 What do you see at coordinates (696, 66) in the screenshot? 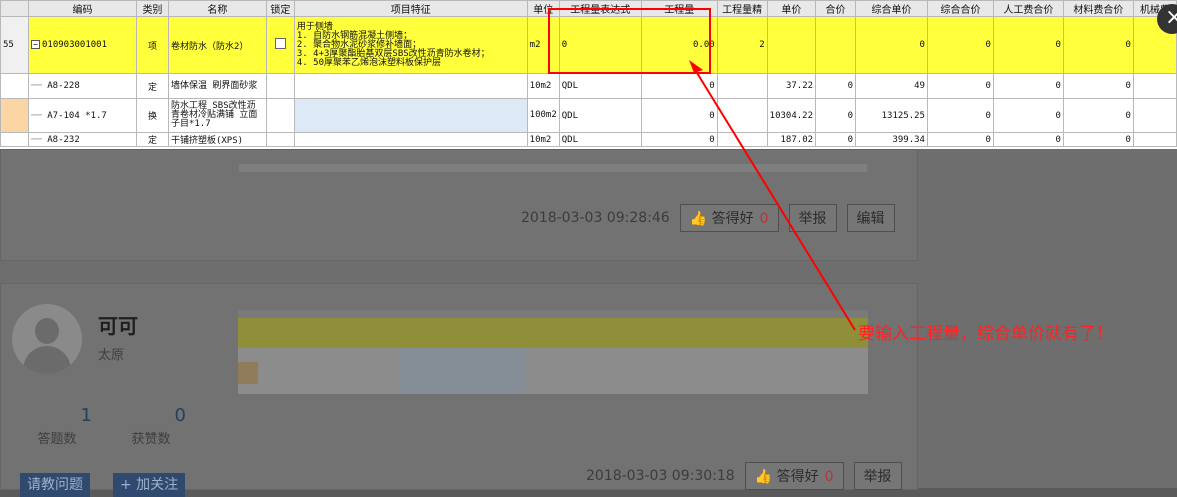
I see `arrow-head` at bounding box center [696, 66].